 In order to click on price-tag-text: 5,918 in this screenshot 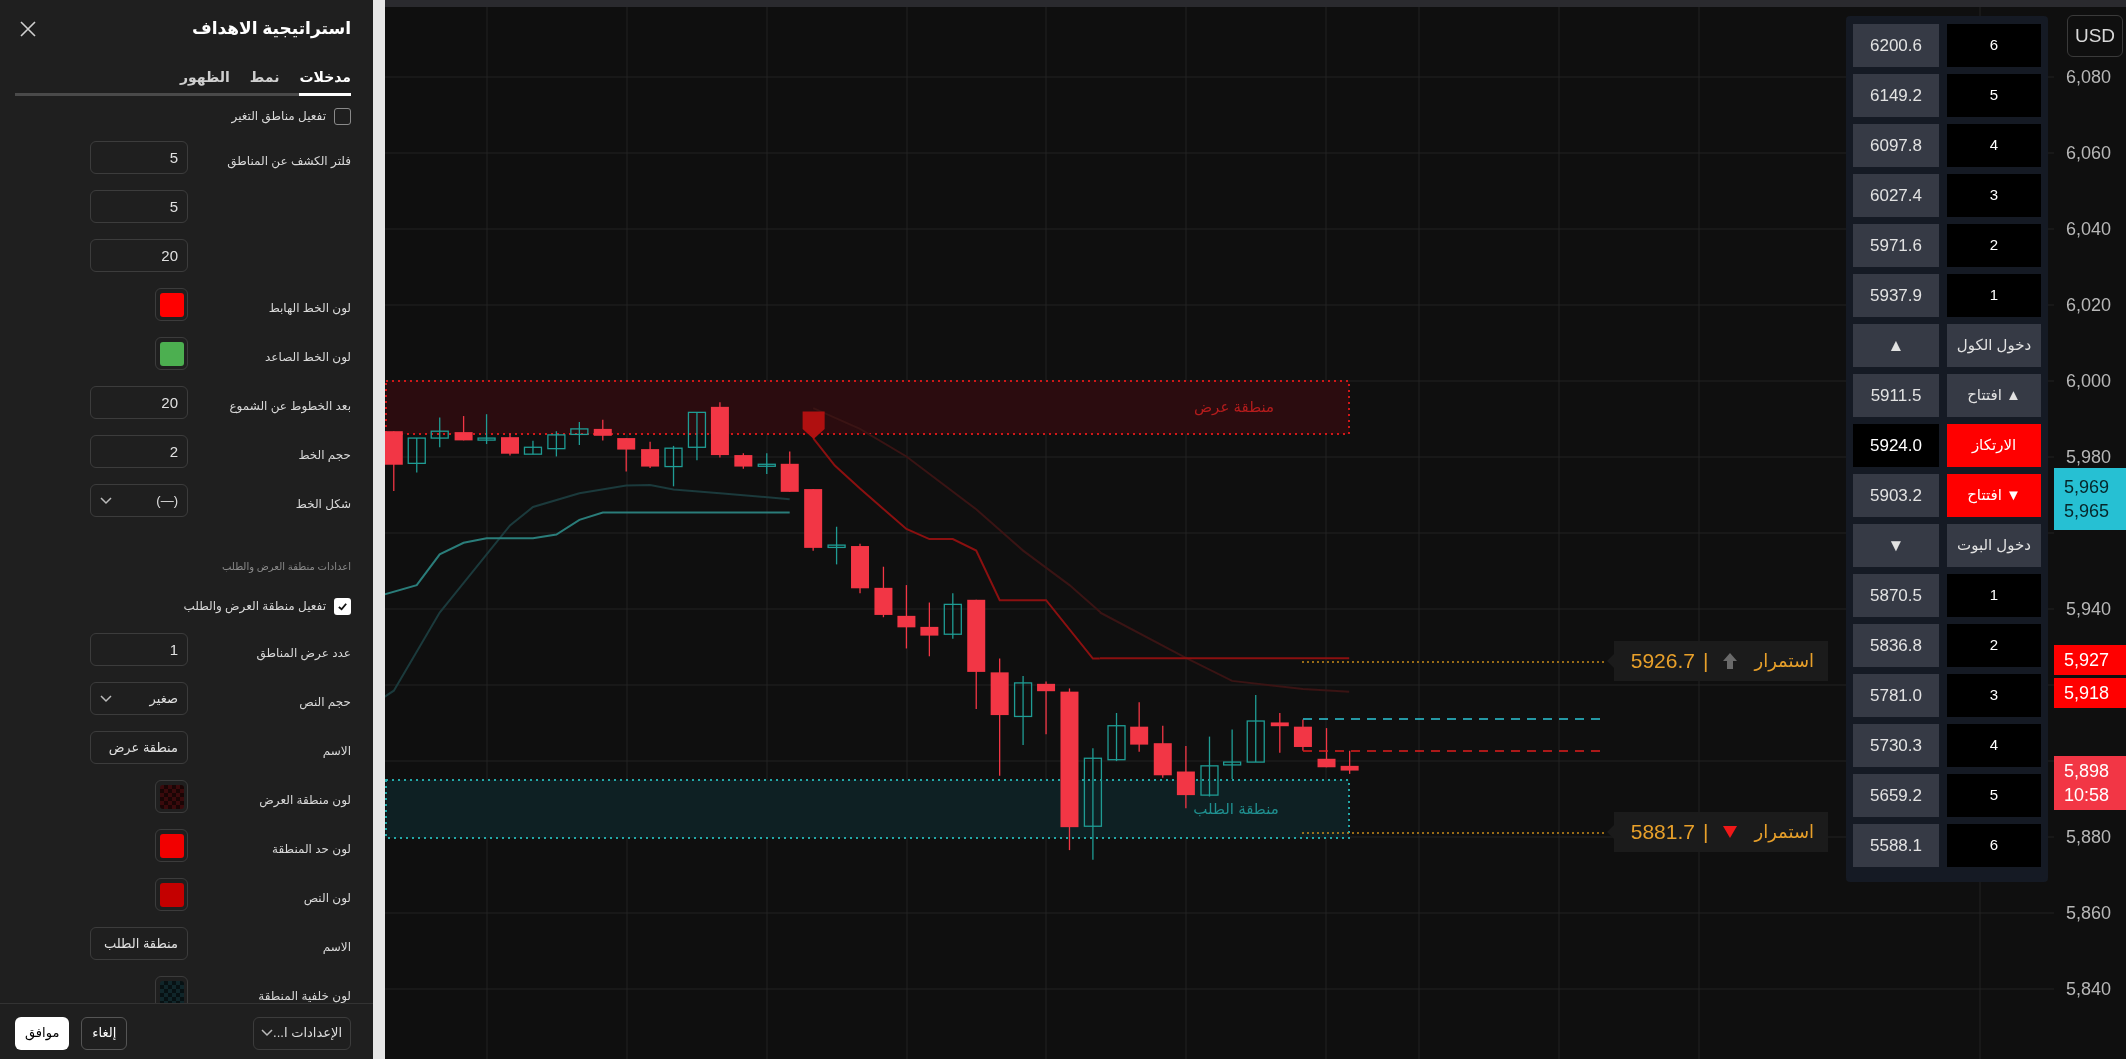, I will do `click(2087, 693)`.